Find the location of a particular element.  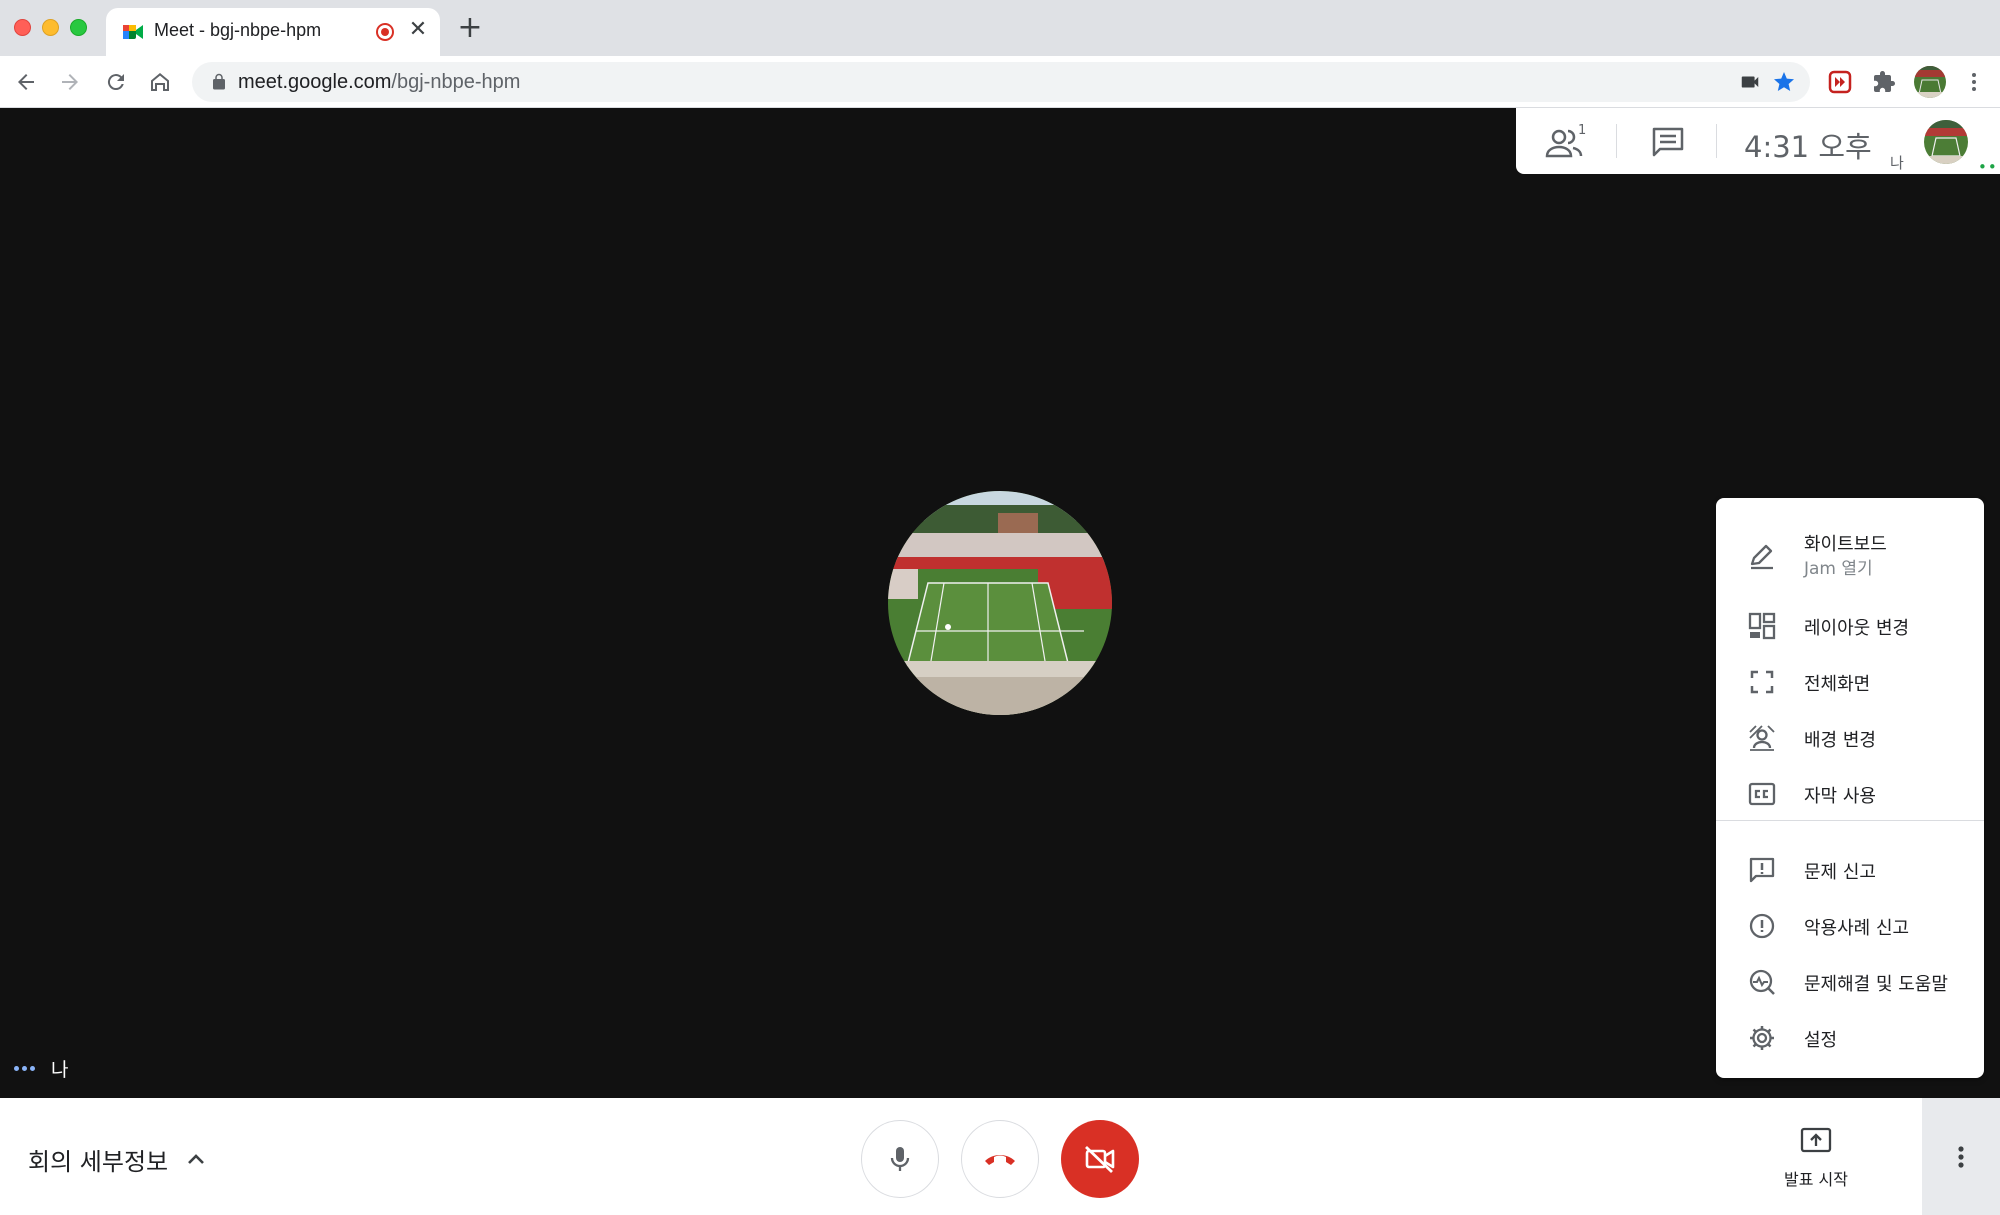

meeting-top-bar: 1 4:31 오후 나 ••• is located at coordinates (1758, 142).